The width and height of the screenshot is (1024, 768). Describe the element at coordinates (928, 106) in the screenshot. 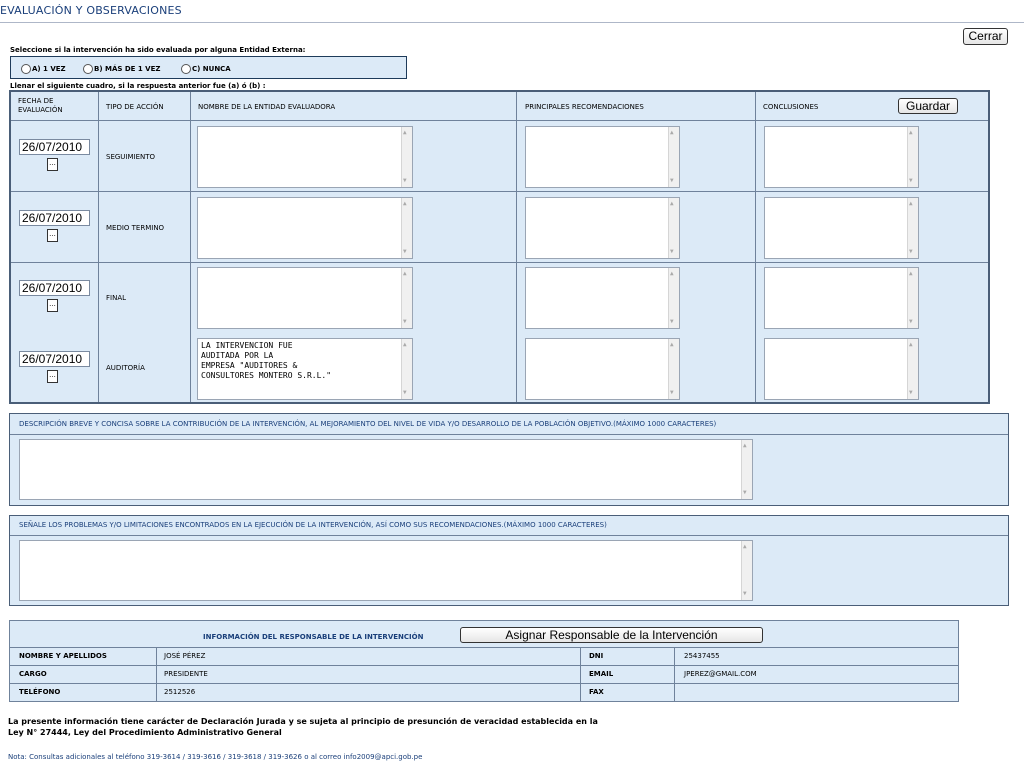

I see `save-button: Guardar` at that location.